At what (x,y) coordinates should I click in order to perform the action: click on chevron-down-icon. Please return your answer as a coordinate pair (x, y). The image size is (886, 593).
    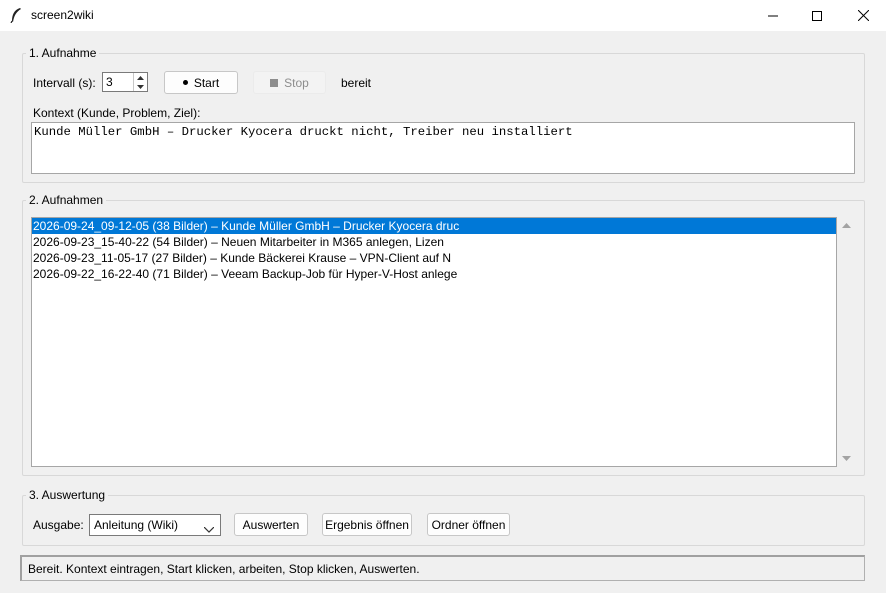
    Looking at the image, I should click on (209, 529).